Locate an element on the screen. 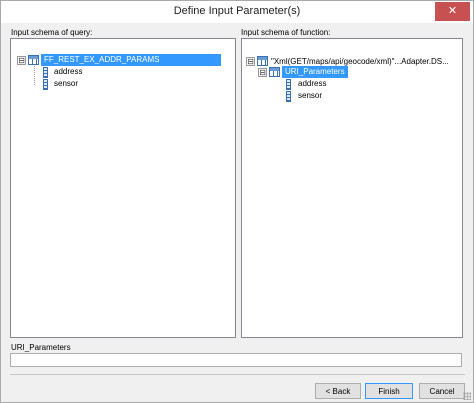 Image resolution: width=474 pixels, height=403 pixels. tree-node-uri-parameters: URI_Parameters is located at coordinates (315, 72).